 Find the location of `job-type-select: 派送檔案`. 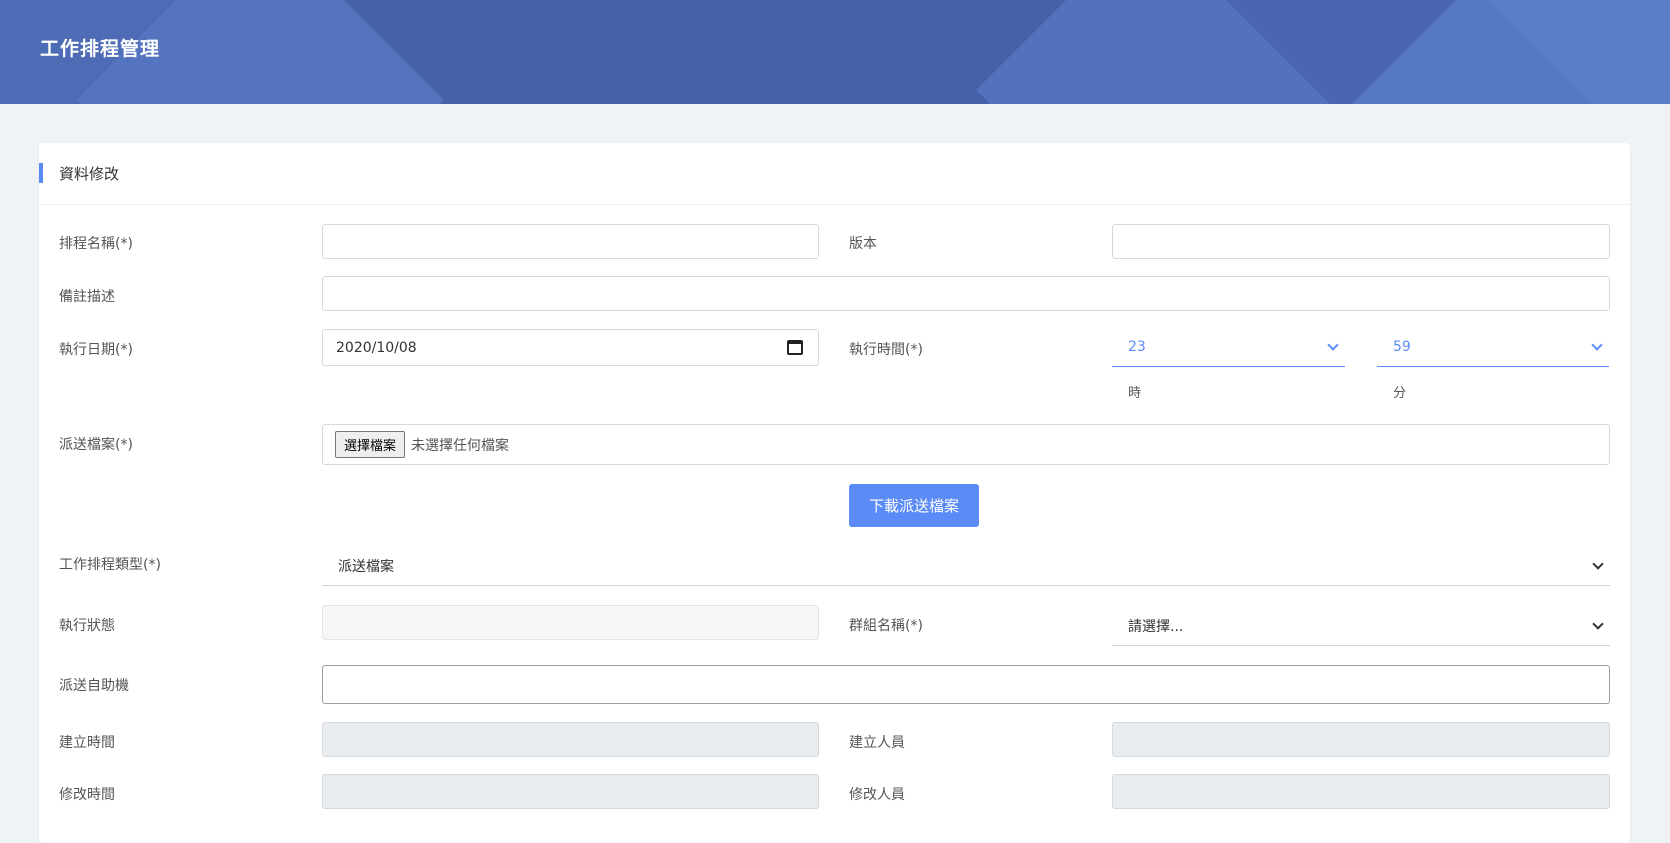

job-type-select: 派送檔案 is located at coordinates (966, 566).